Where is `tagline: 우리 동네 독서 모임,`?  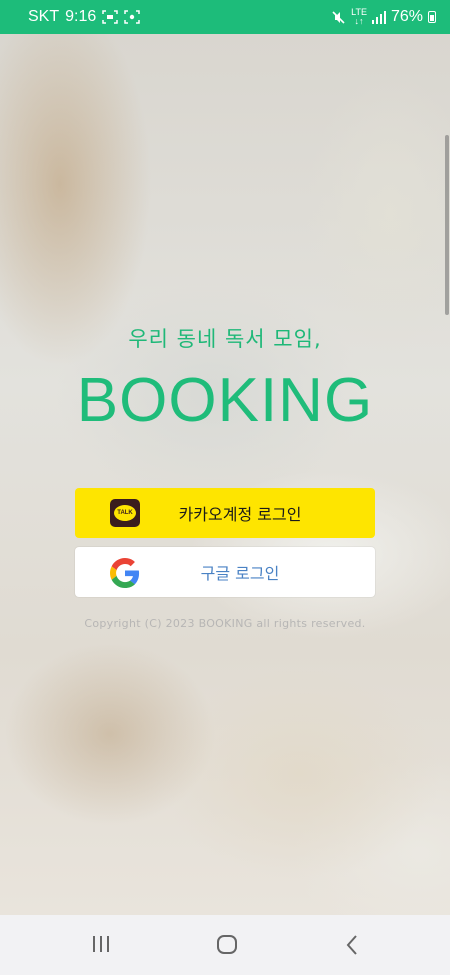
tagline: 우리 동네 독서 모임, is located at coordinates (225, 339).